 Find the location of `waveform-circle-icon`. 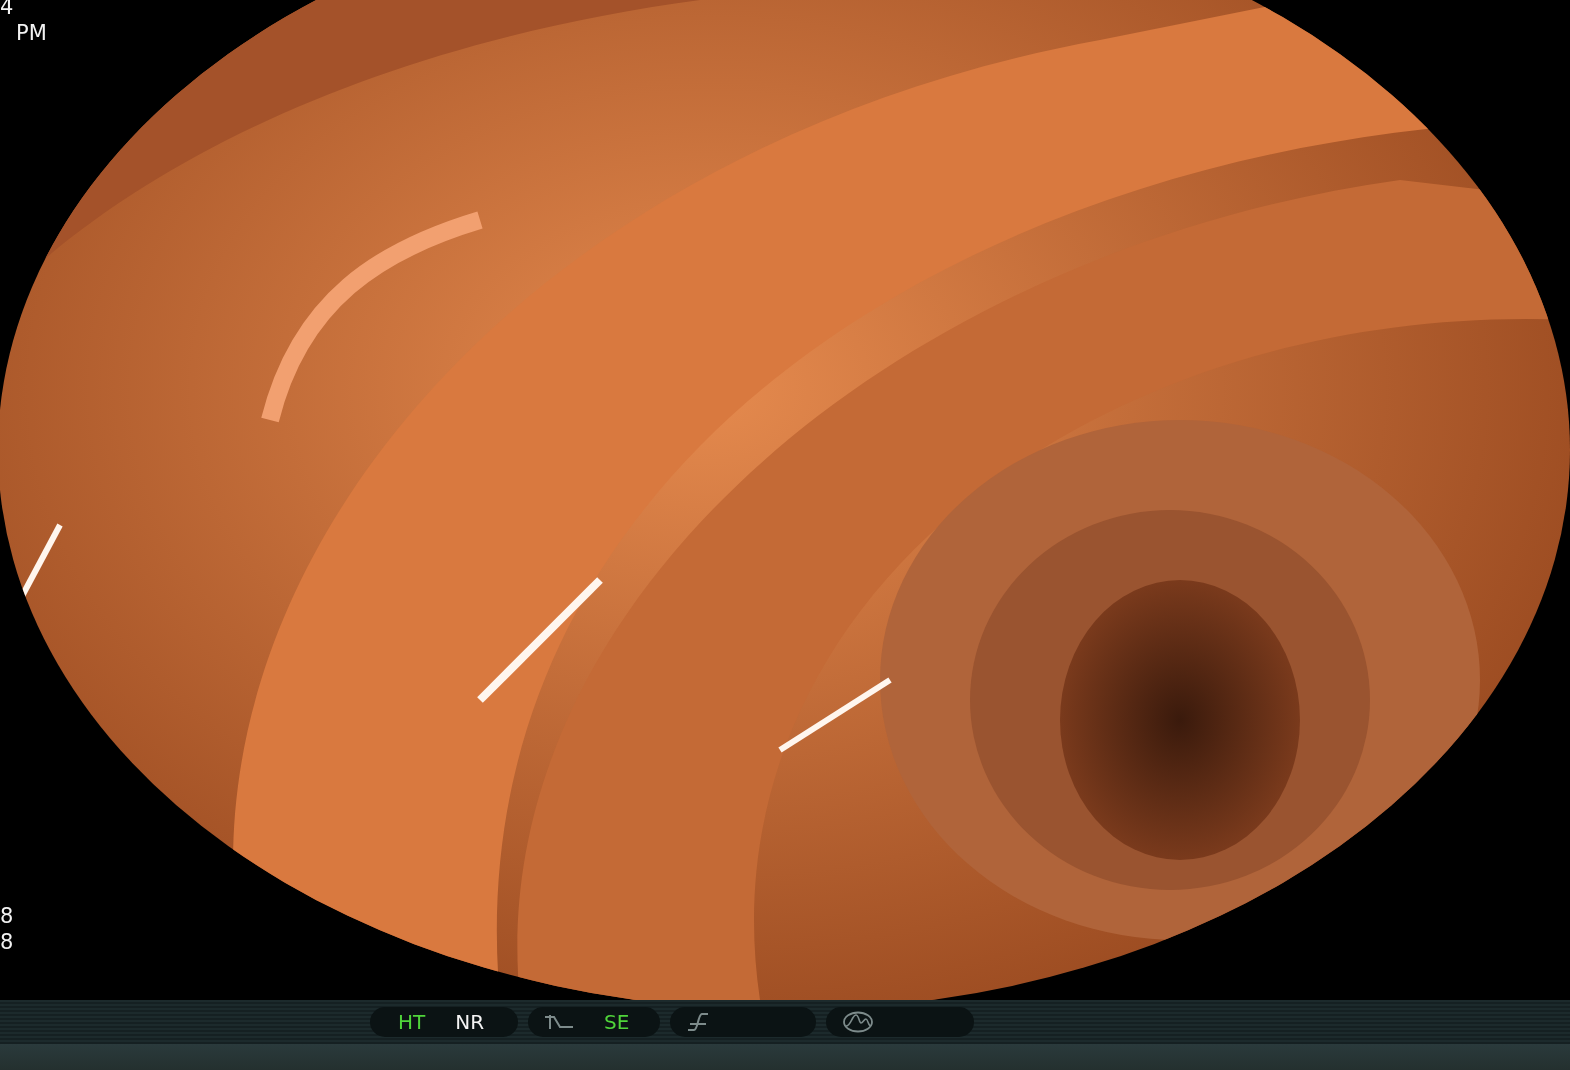

waveform-circle-icon is located at coordinates (858, 1022).